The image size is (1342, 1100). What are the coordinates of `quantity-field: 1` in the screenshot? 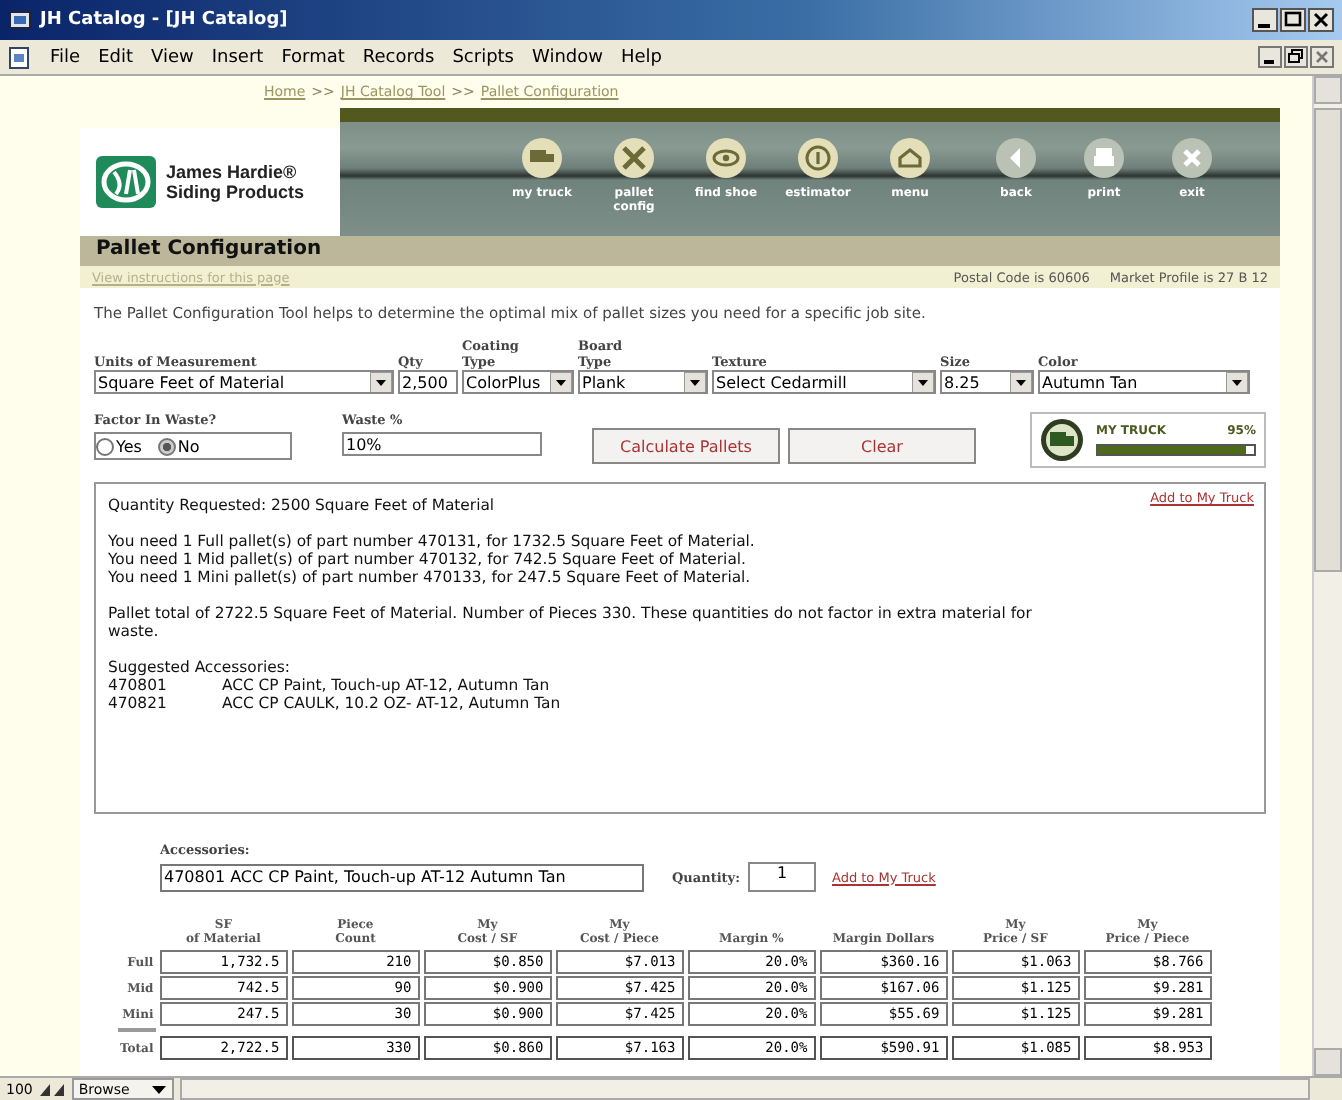 It's located at (781, 877).